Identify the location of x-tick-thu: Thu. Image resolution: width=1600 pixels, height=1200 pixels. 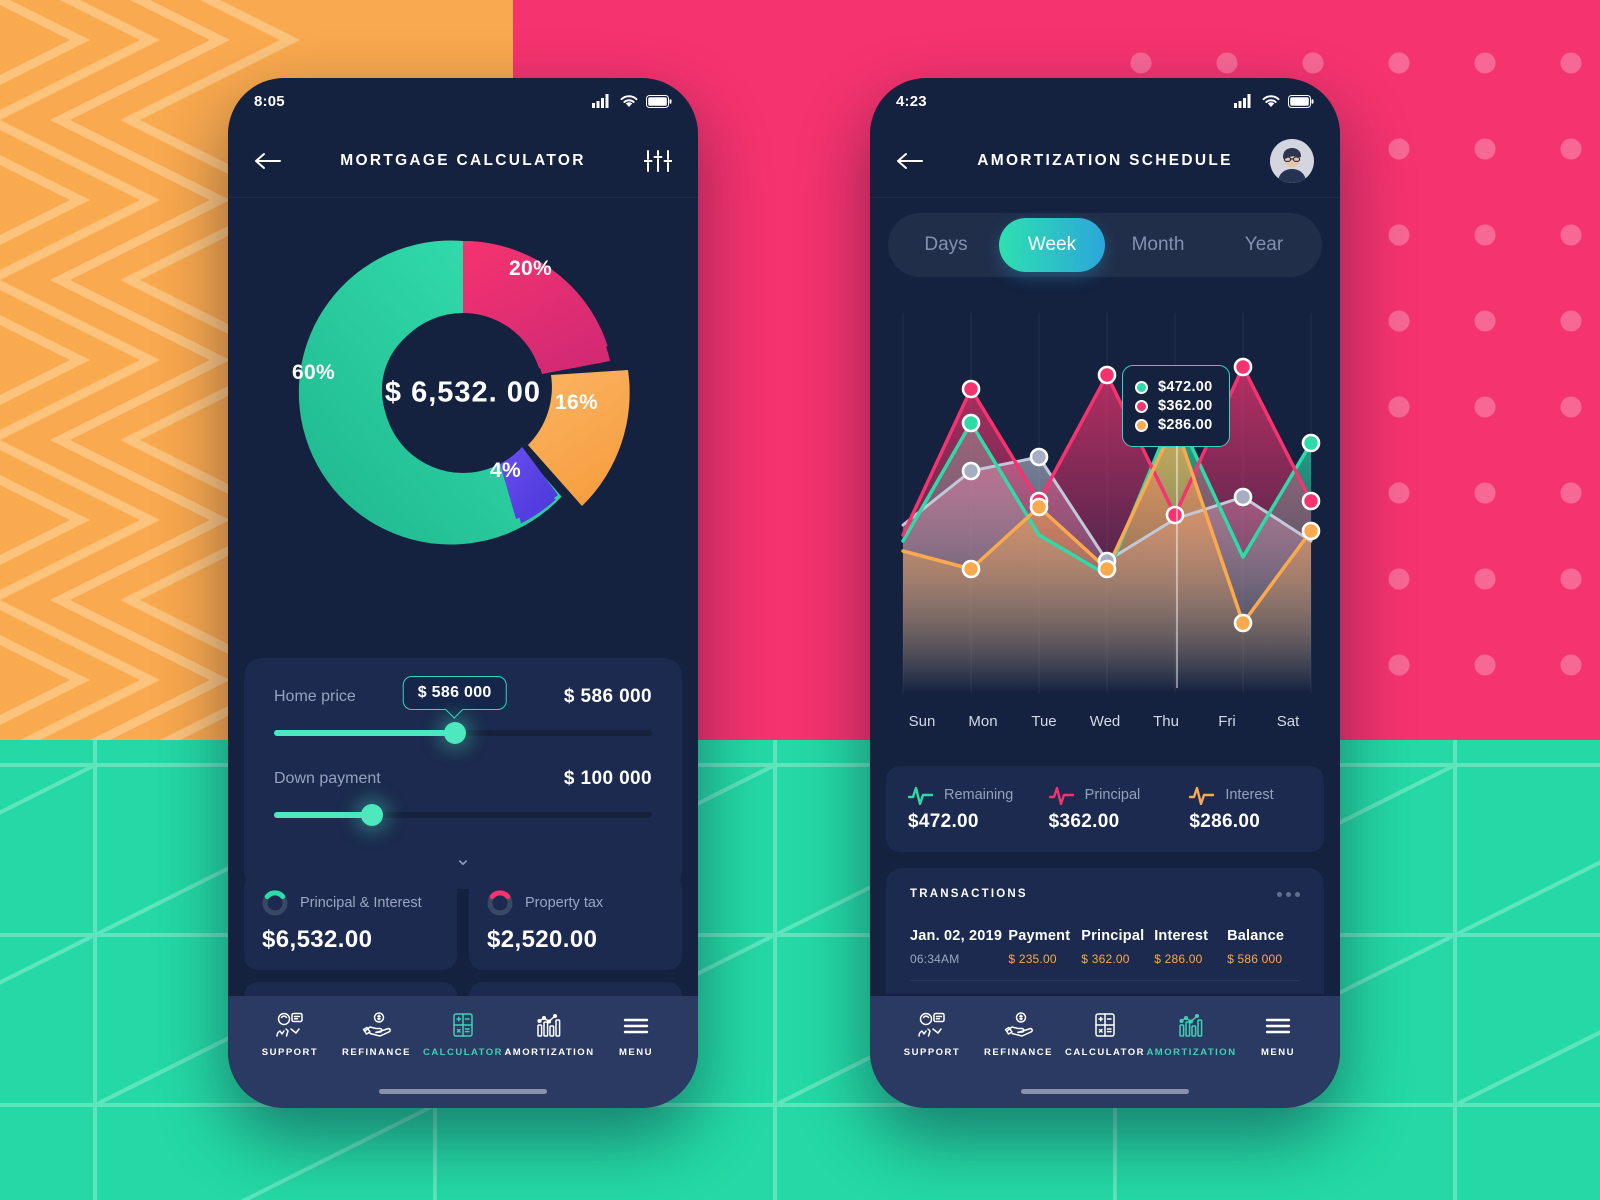
(1166, 721).